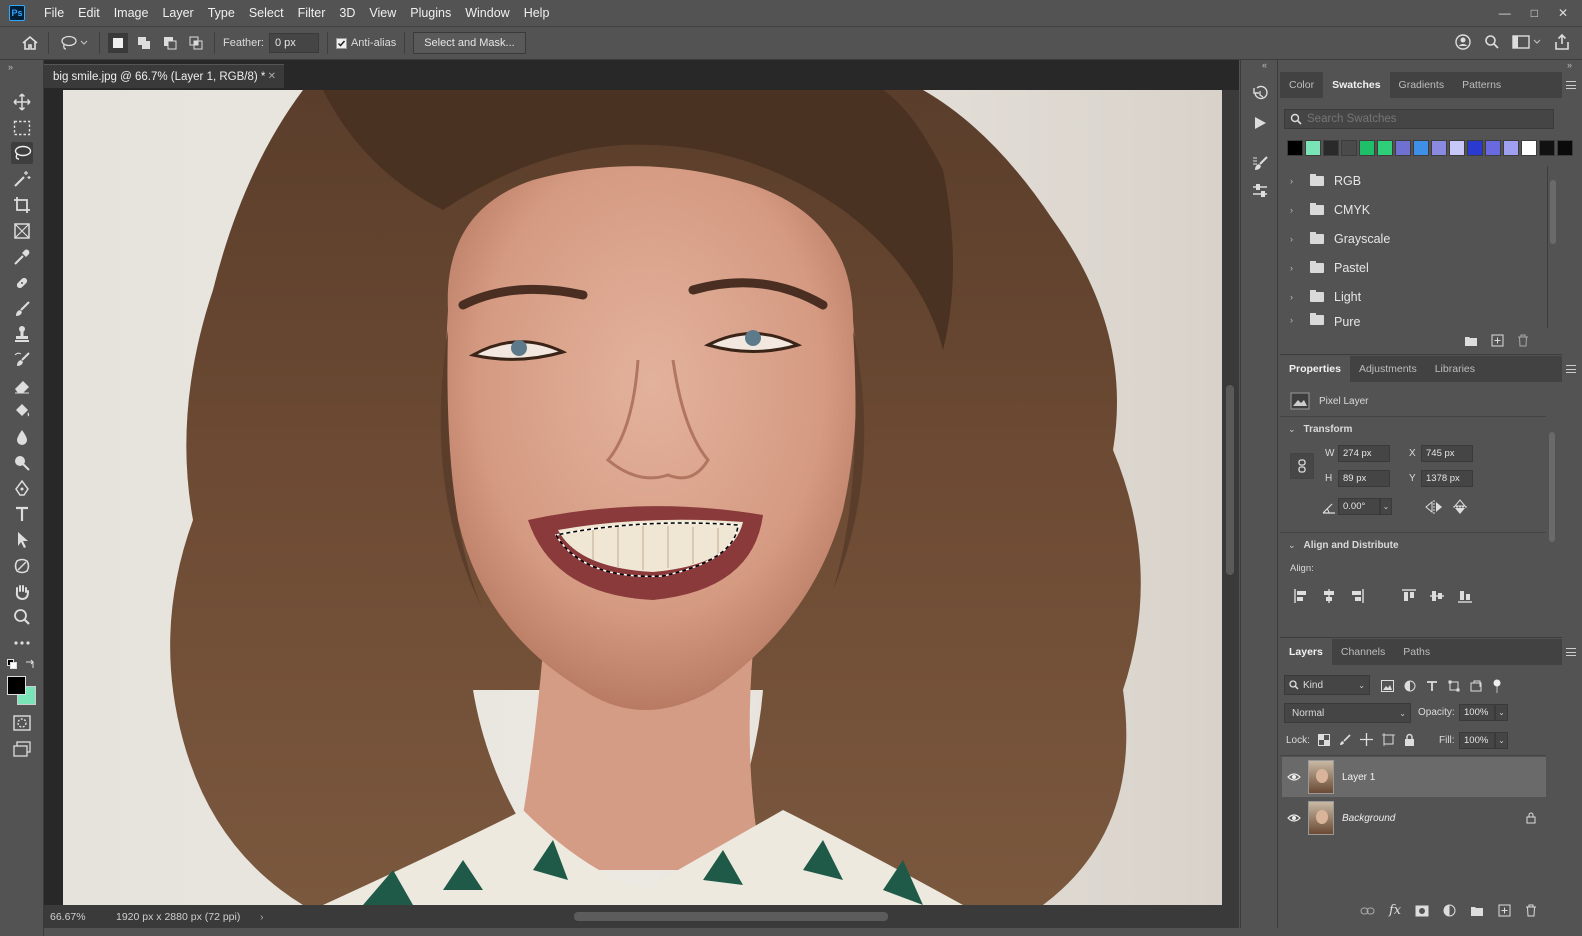  I want to click on align-top-icon, so click(1409, 596).